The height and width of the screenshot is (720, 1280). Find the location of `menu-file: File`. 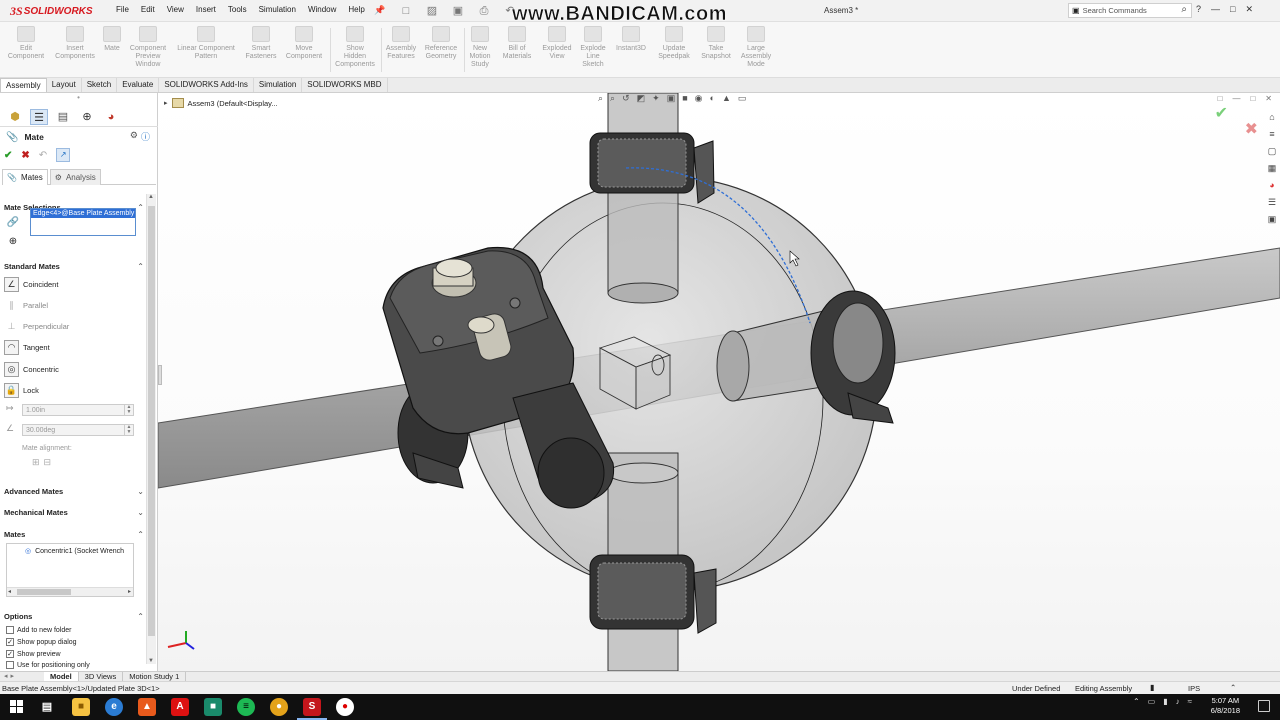

menu-file: File is located at coordinates (122, 9).